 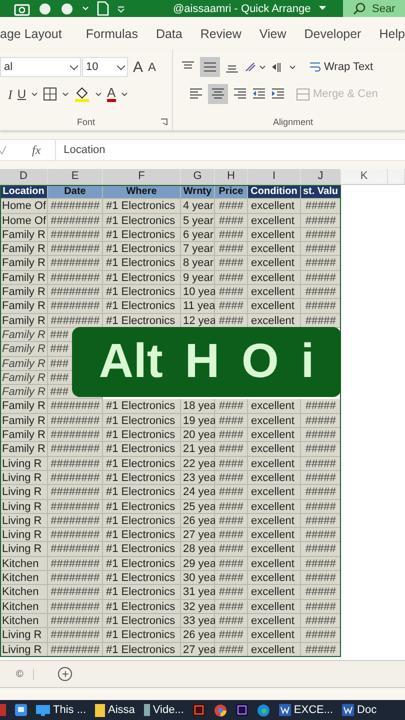 I want to click on align-center-icon, so click(x=218, y=94).